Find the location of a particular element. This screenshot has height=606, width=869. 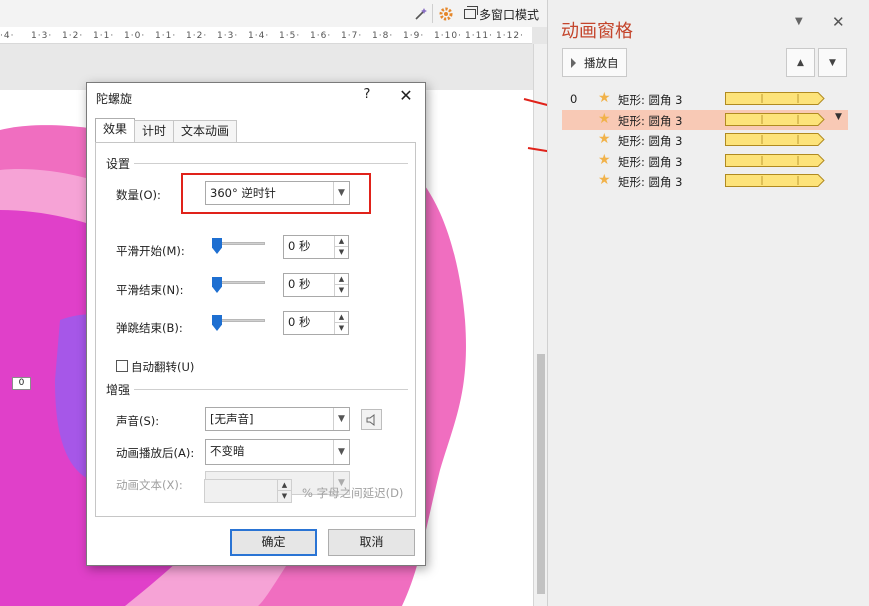

play-from-label: 播放自 is located at coordinates (601, 62).